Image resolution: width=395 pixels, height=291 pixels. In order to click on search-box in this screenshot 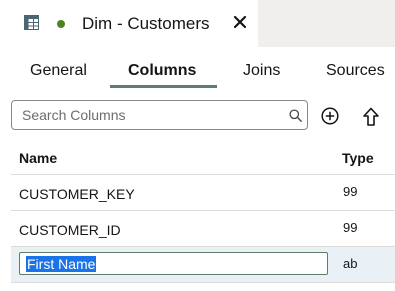, I will do `click(159, 115)`.